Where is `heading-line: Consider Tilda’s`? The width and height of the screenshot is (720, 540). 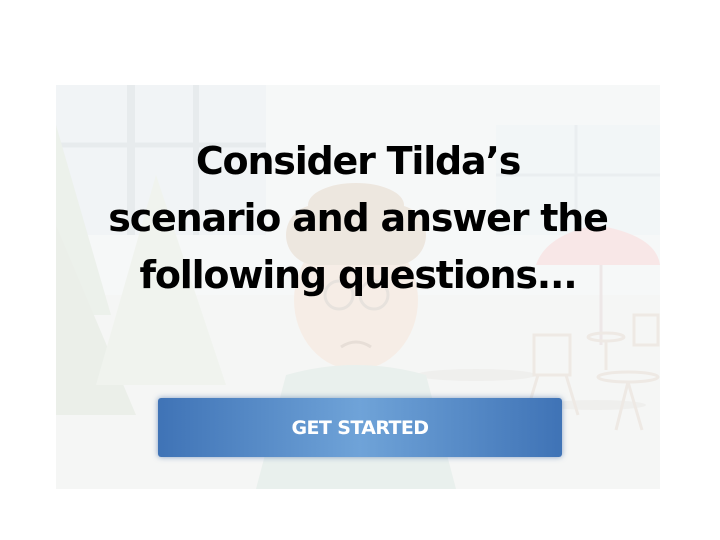 heading-line: Consider Tilda’s is located at coordinates (358, 161).